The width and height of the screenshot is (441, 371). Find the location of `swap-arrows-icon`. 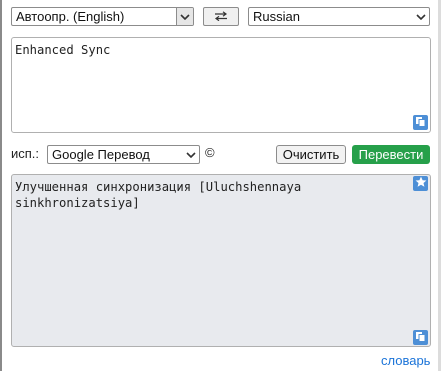

swap-arrows-icon is located at coordinates (221, 16).